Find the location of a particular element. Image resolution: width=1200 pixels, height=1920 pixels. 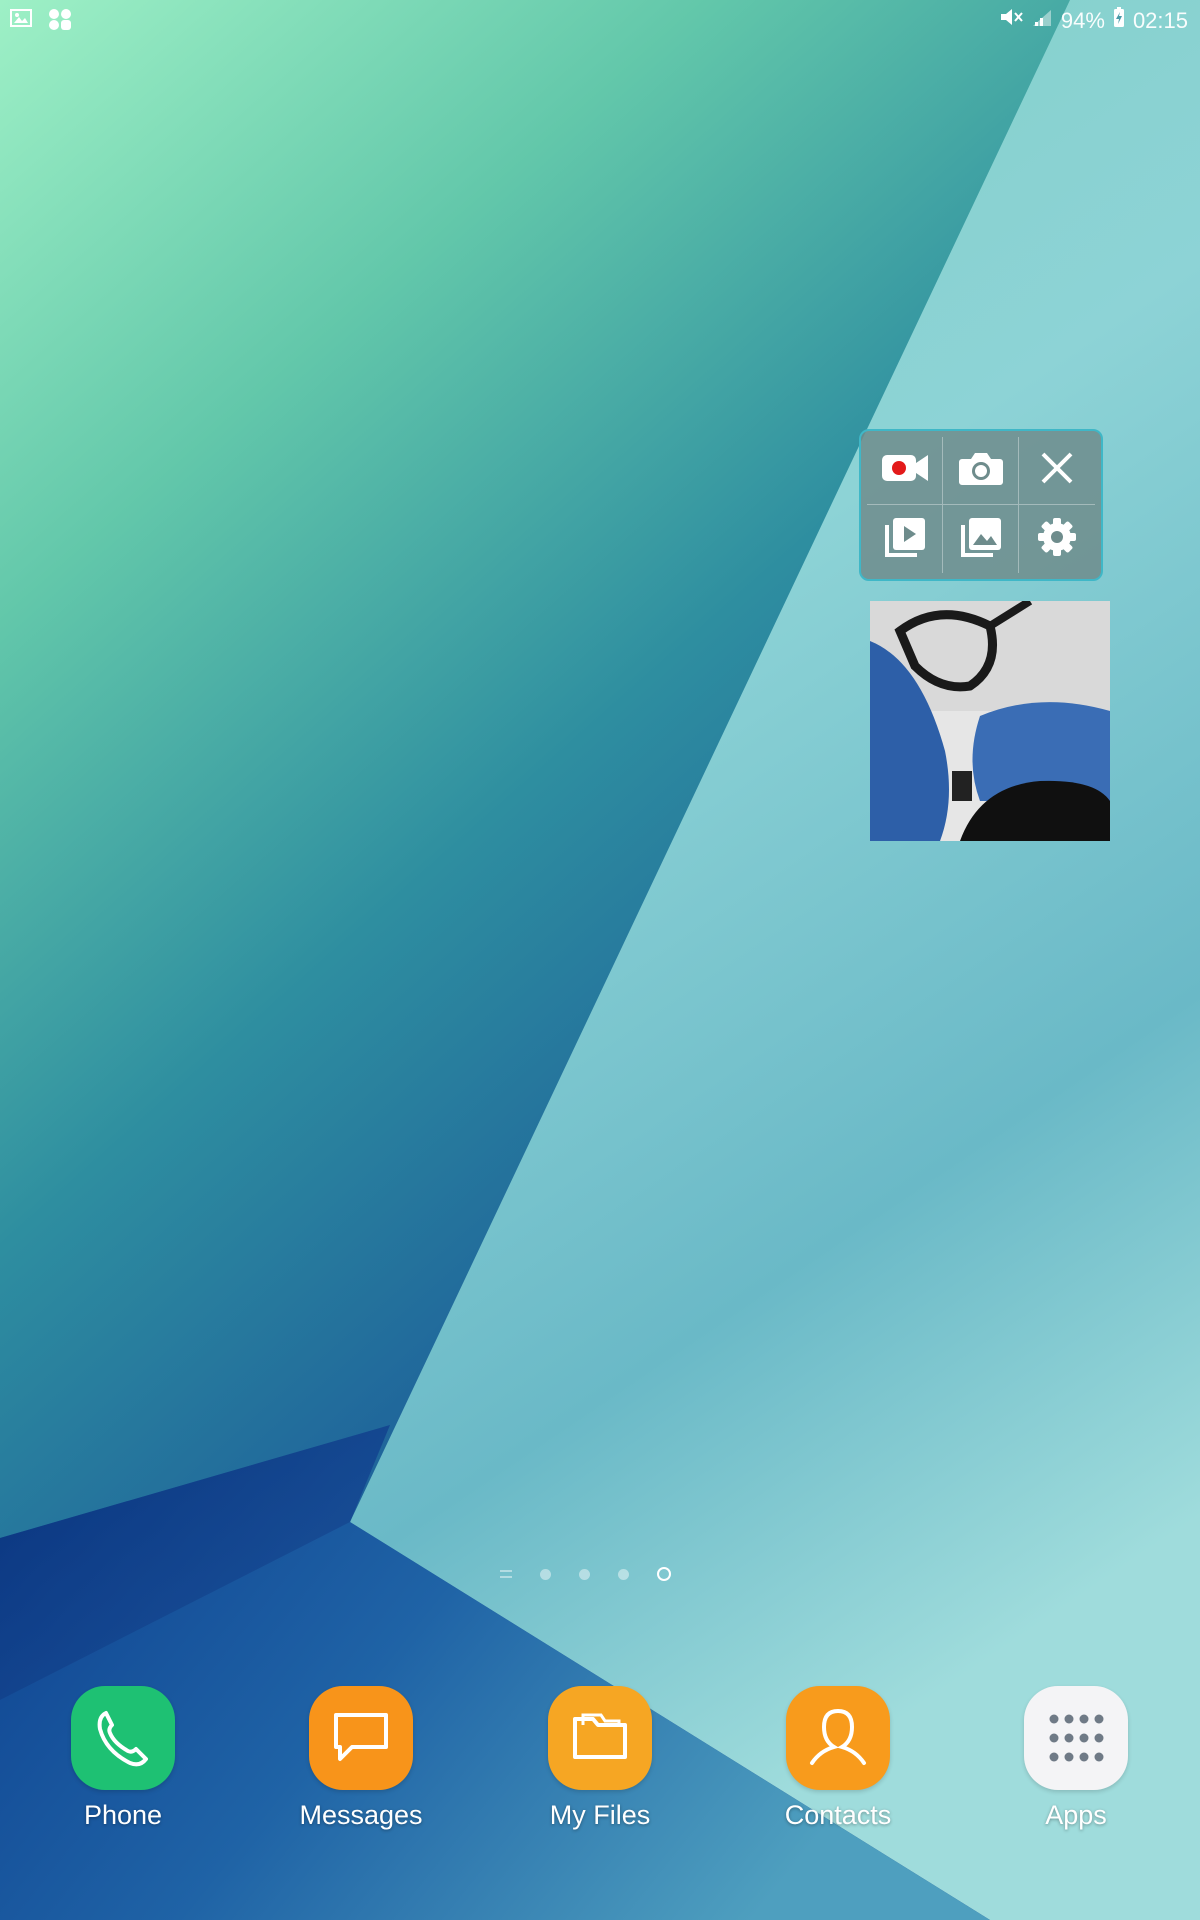

dock-app-phone: Phone is located at coordinates (123, 1766).